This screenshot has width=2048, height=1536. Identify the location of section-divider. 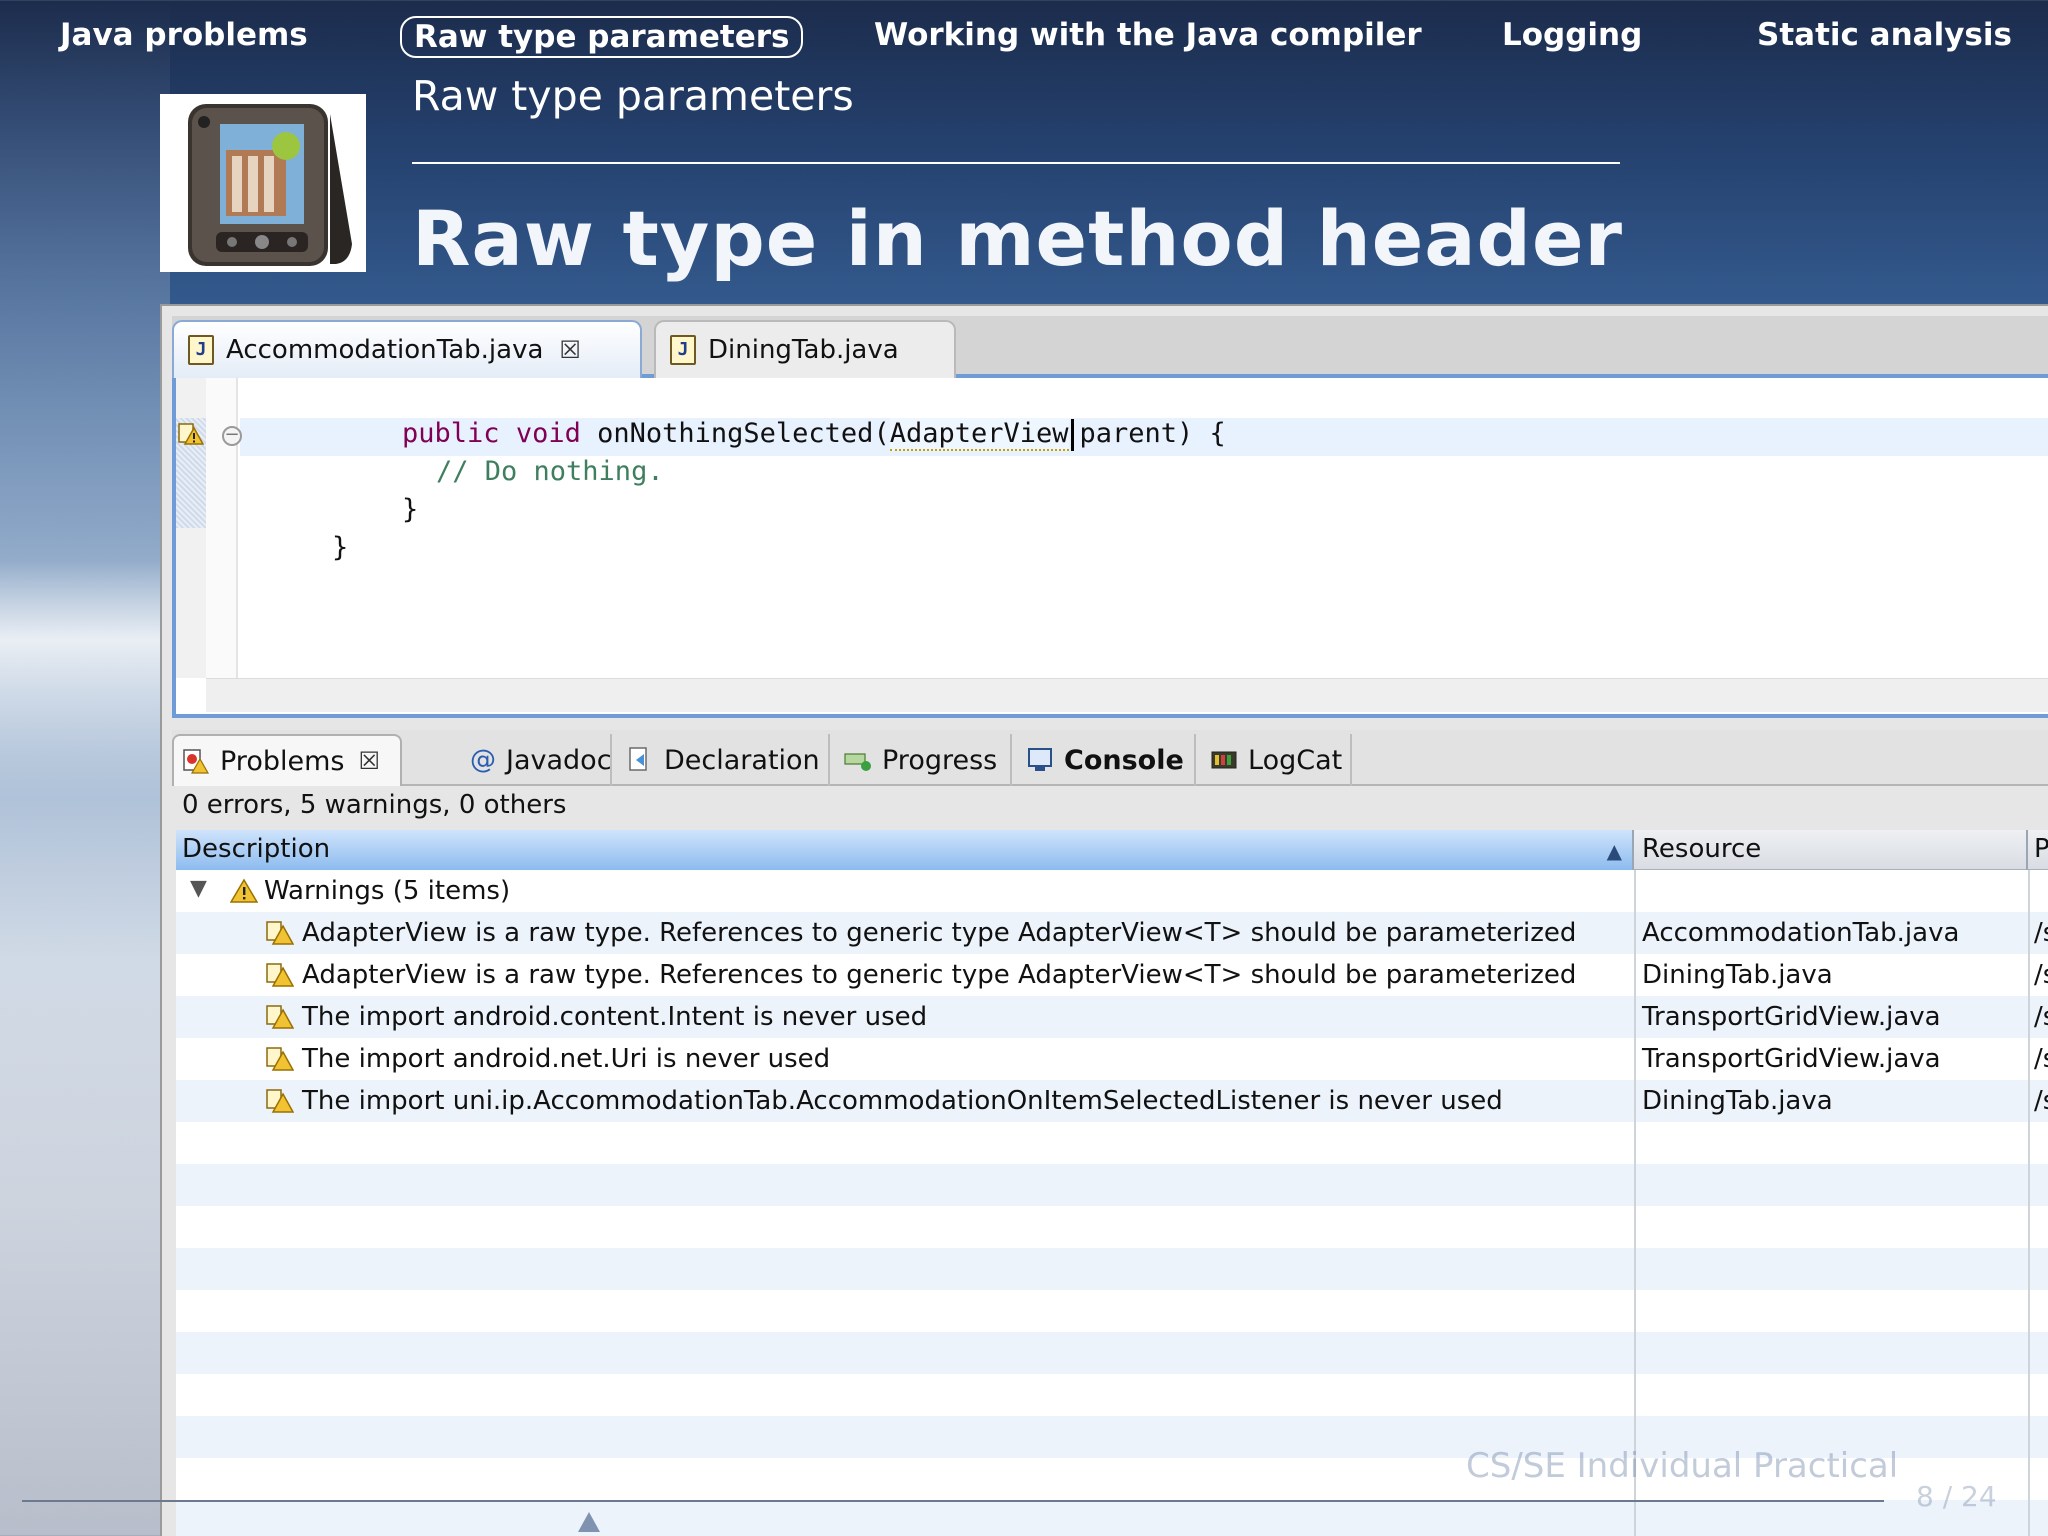
(1016, 163).